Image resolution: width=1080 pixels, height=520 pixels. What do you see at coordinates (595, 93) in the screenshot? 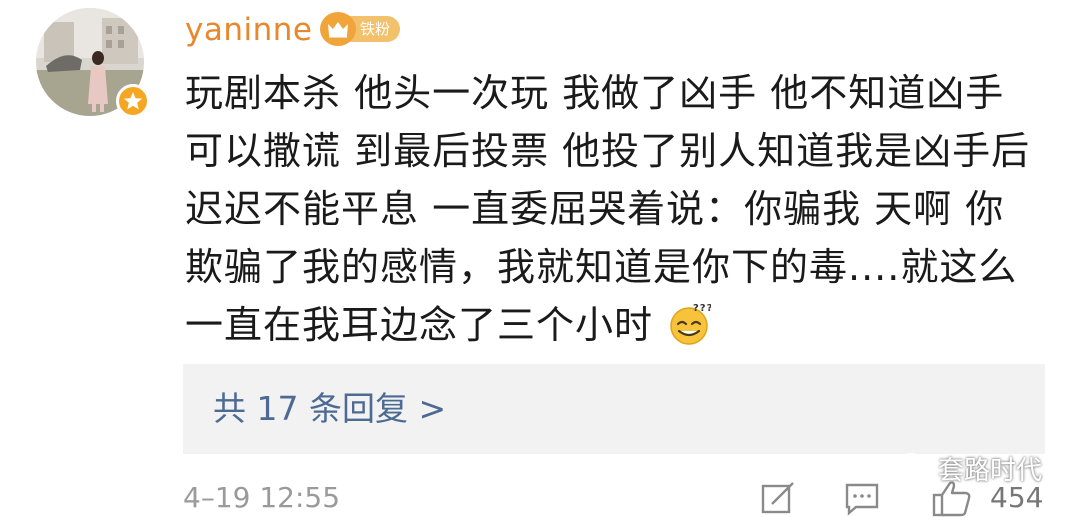
I see `comment-line: 玩剧本杀 他头一次玩 我做了凶手 他不知道凶手` at bounding box center [595, 93].